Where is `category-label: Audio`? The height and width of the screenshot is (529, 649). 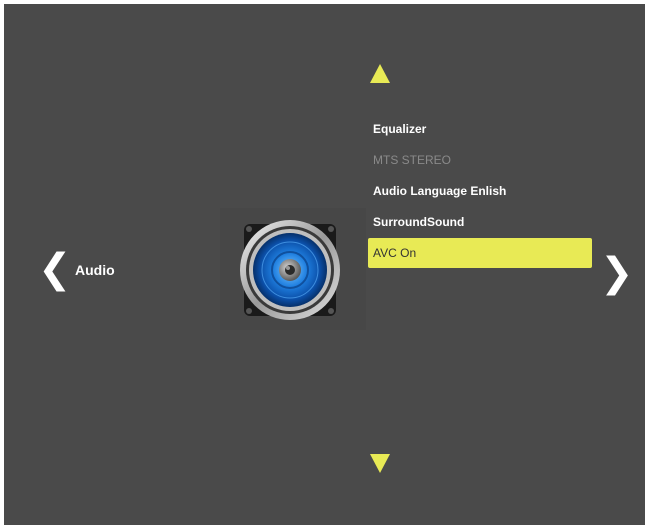 category-label: Audio is located at coordinates (95, 270).